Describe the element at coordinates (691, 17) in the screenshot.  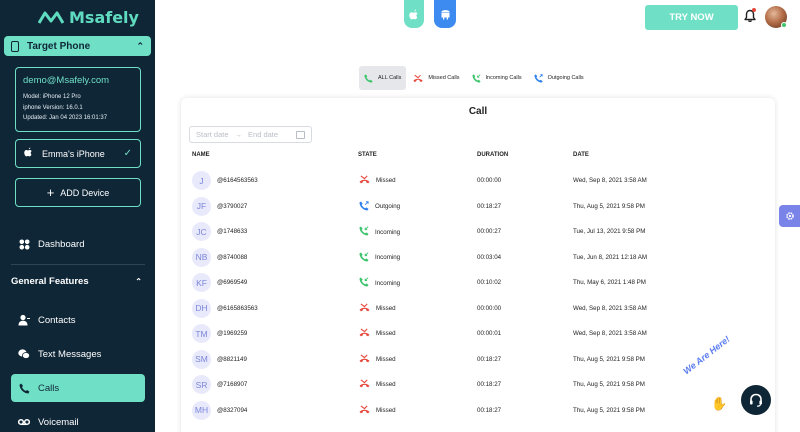
I see `try-now-button: TRY NOW` at that location.